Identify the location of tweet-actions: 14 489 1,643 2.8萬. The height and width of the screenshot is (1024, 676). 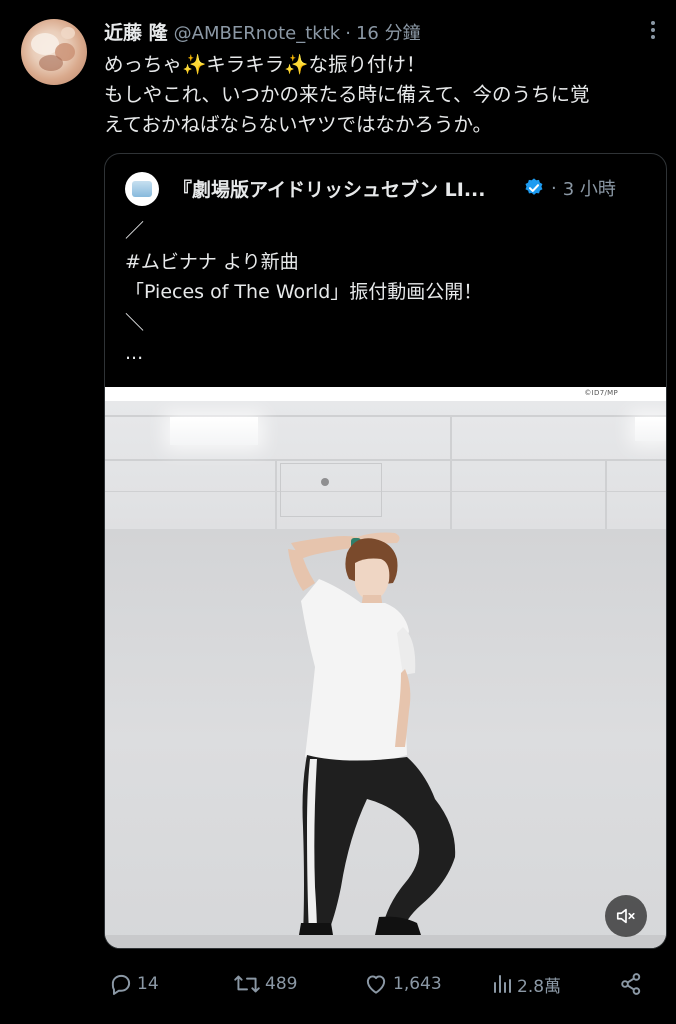
(384, 984).